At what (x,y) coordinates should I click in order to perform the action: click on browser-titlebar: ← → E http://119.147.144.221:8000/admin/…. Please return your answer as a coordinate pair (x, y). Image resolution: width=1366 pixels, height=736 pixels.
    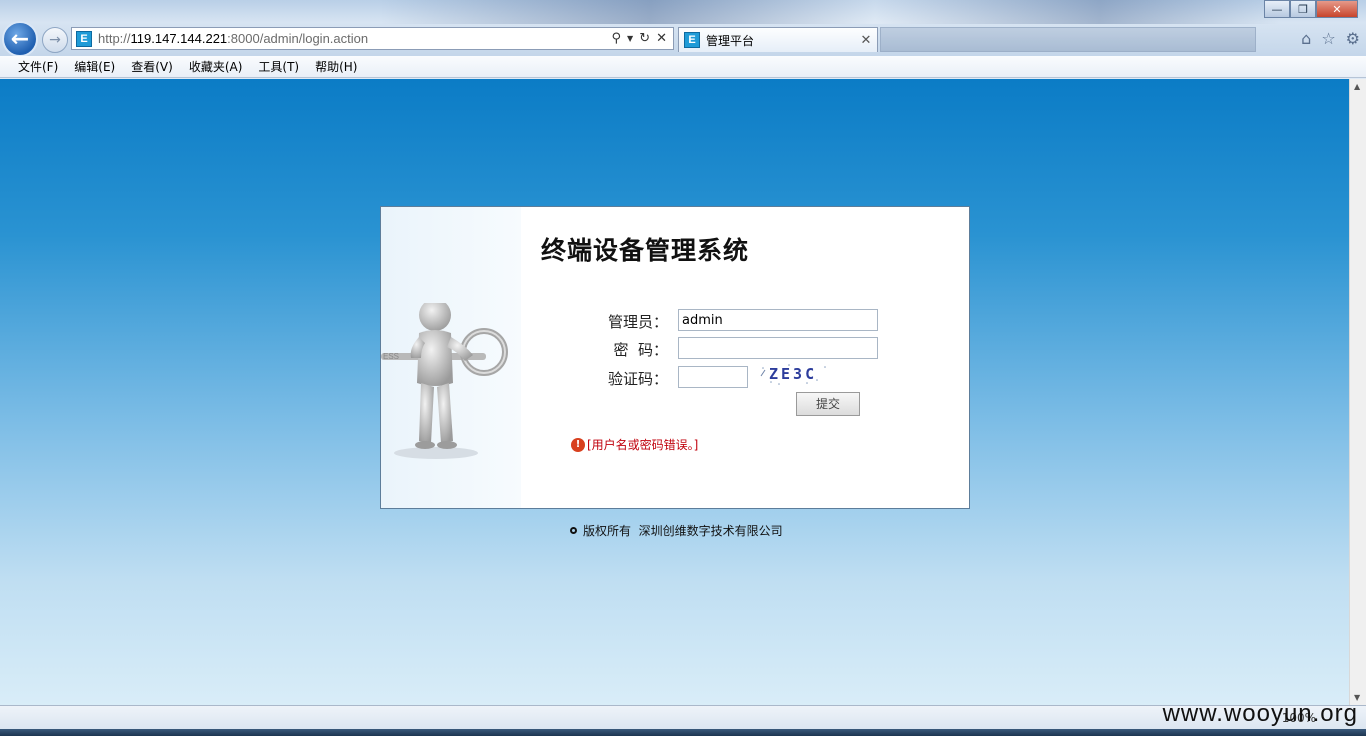
    Looking at the image, I should click on (683, 28).